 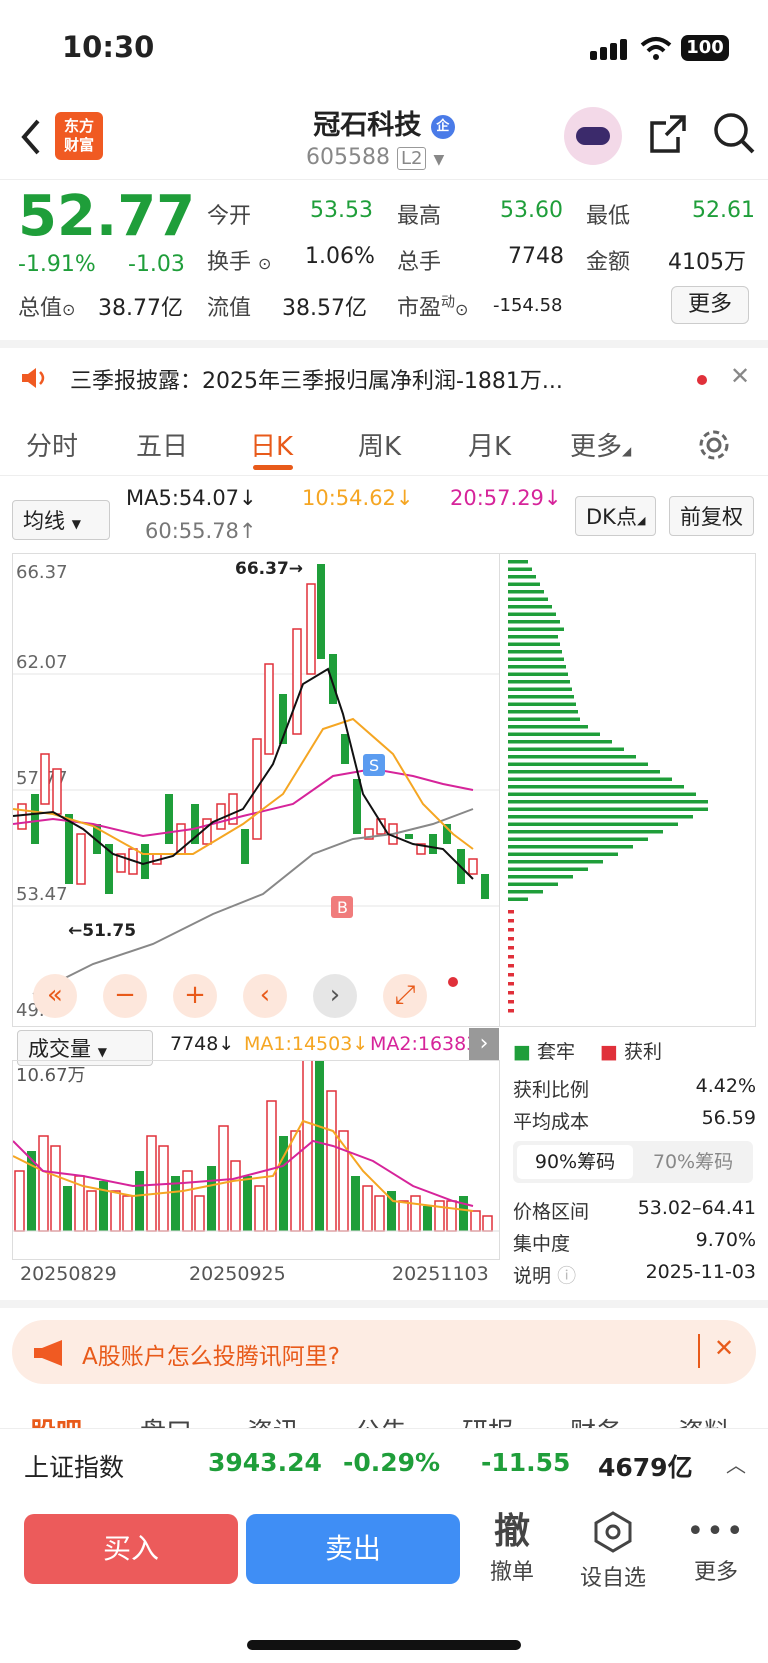 I want to click on index-amount: 4679亿, so click(x=645, y=1467).